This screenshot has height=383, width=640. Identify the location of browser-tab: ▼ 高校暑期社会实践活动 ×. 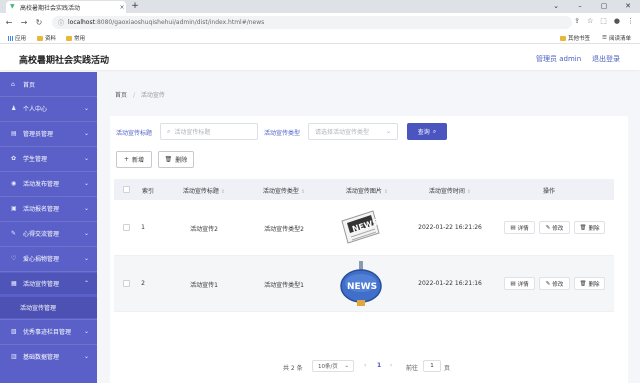
(66, 7).